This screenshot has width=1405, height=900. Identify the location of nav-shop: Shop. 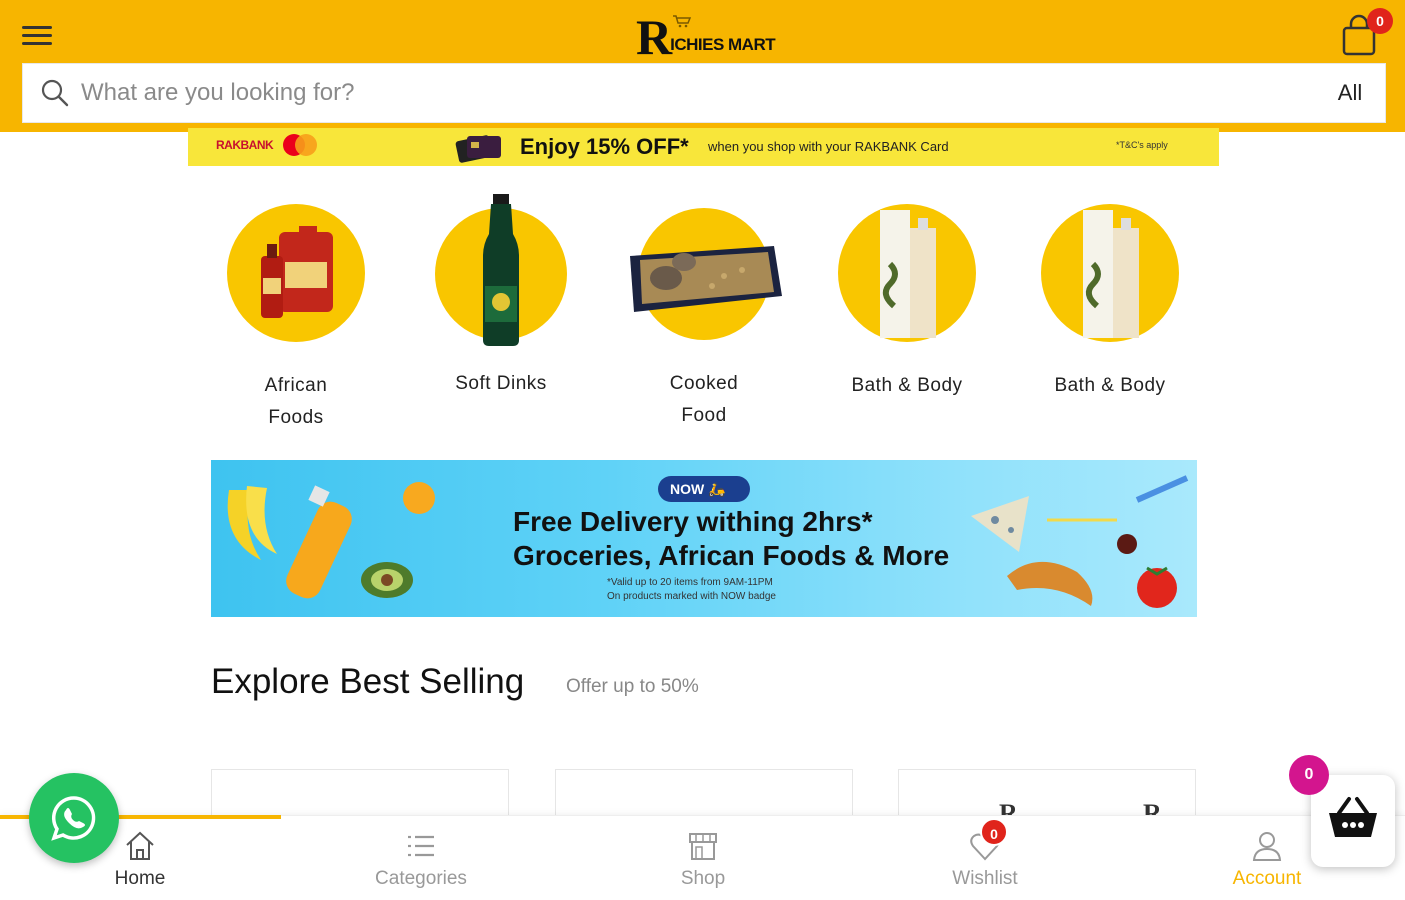
(703, 859).